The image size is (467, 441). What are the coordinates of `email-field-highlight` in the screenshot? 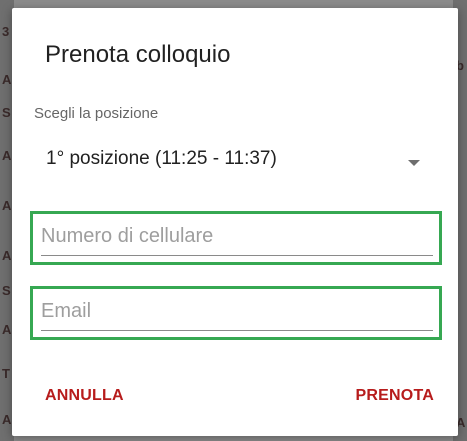 It's located at (236, 313).